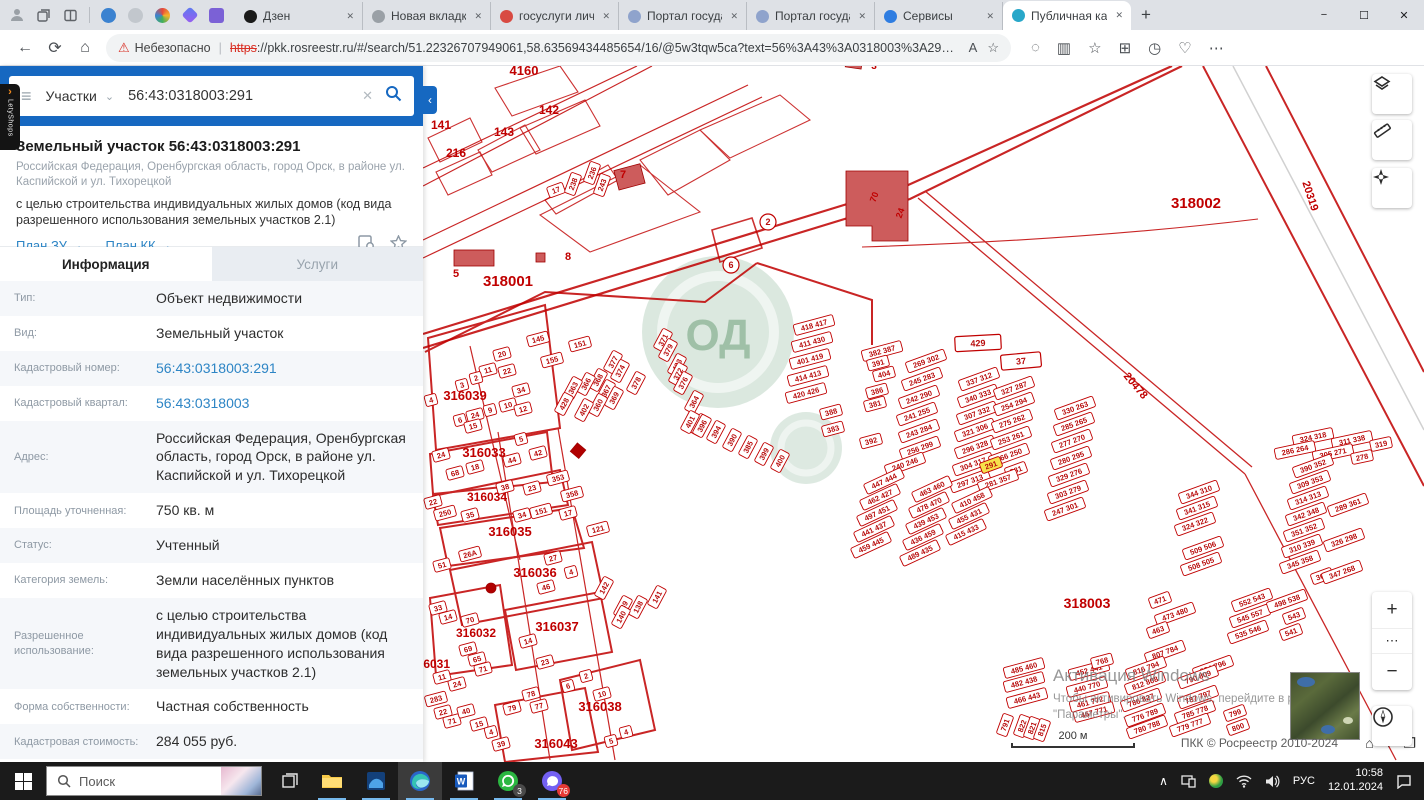  What do you see at coordinates (26, 96) in the screenshot?
I see `menu-hamburger-icon: ≡` at bounding box center [26, 96].